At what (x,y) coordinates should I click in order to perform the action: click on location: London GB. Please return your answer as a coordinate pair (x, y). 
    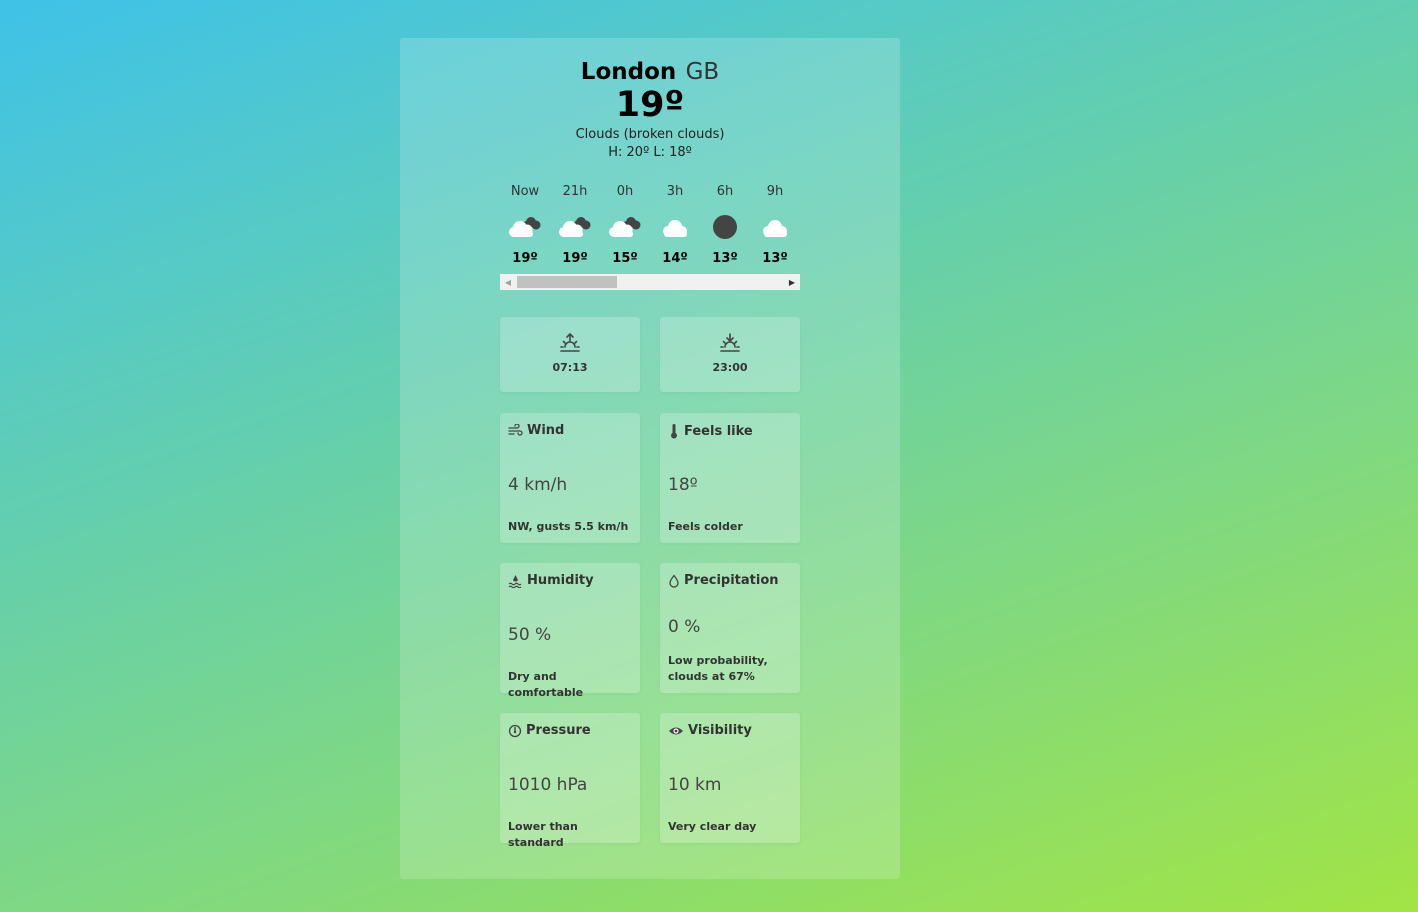
    Looking at the image, I should click on (650, 72).